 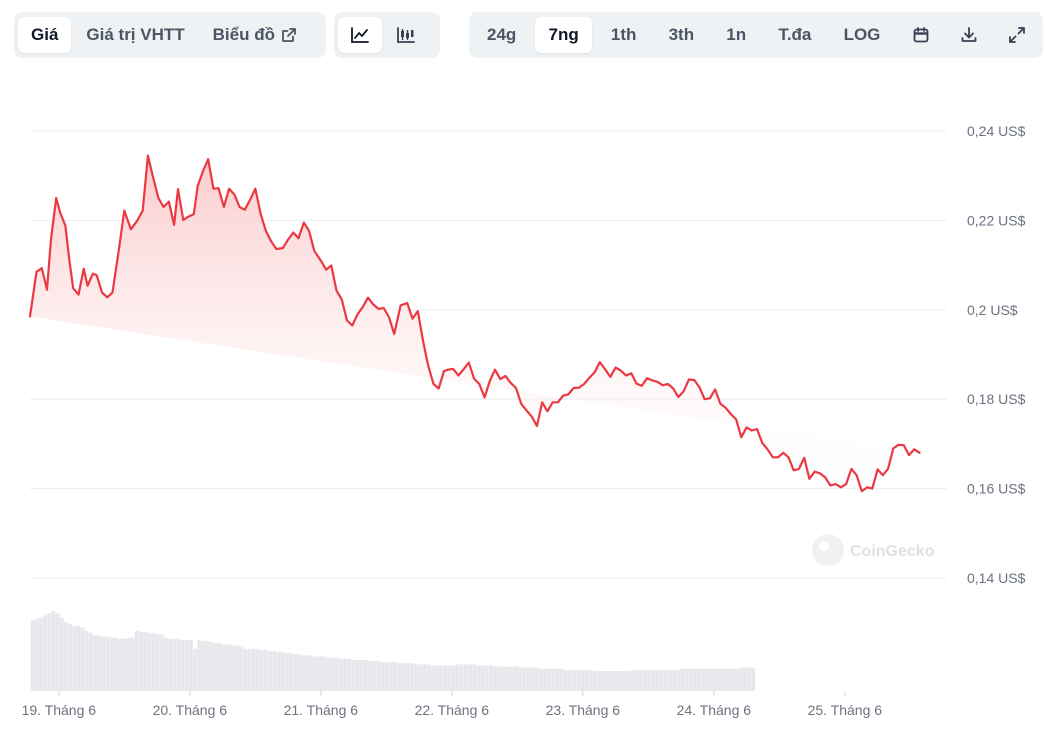 What do you see at coordinates (59, 710) in the screenshot?
I see `x-tick-label: 19. Tháng 6` at bounding box center [59, 710].